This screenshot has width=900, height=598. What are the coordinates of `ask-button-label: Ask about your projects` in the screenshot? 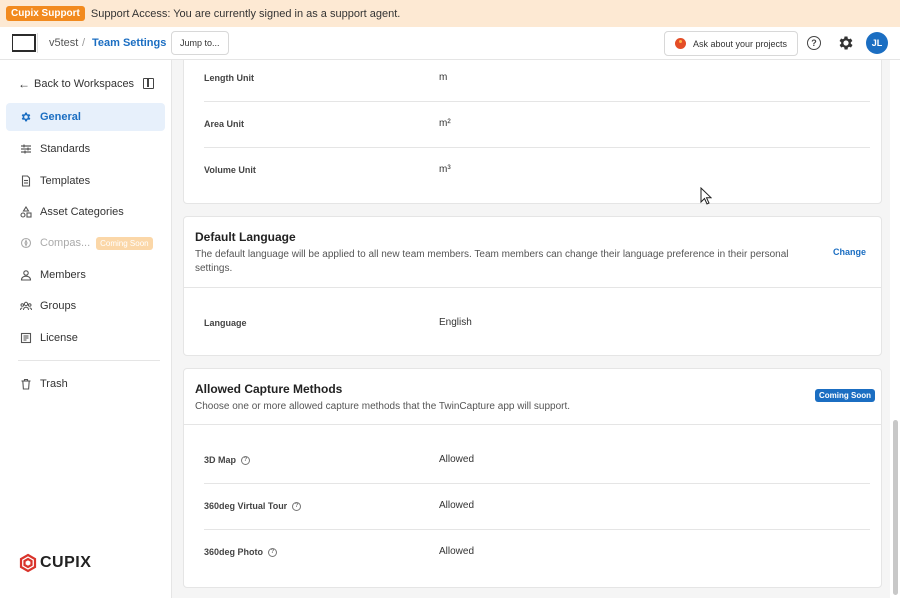 It's located at (740, 43).